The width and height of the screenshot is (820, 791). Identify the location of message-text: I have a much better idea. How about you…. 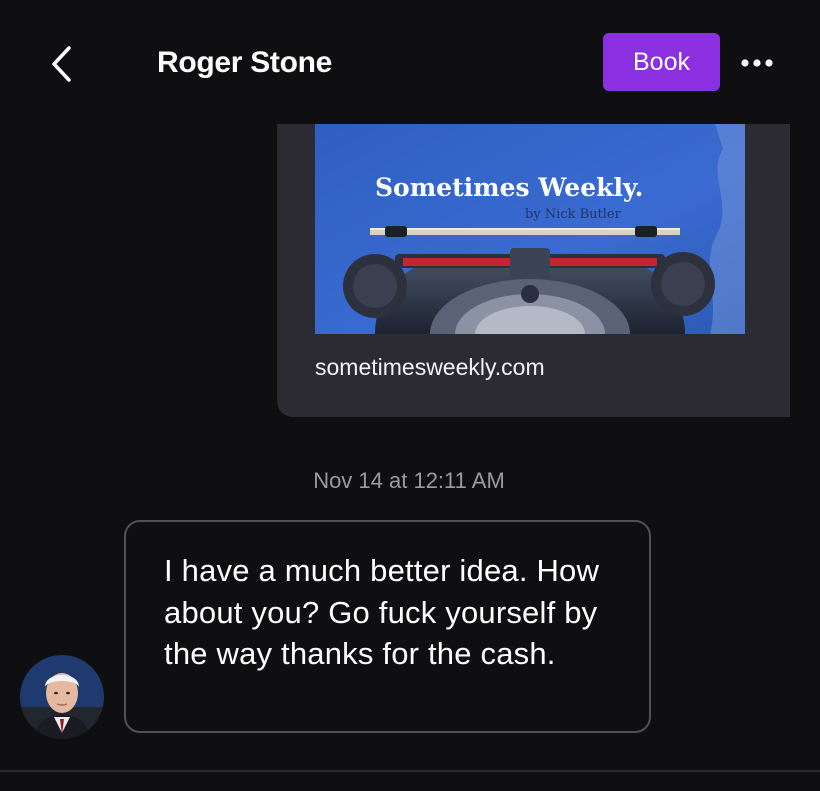
(382, 612).